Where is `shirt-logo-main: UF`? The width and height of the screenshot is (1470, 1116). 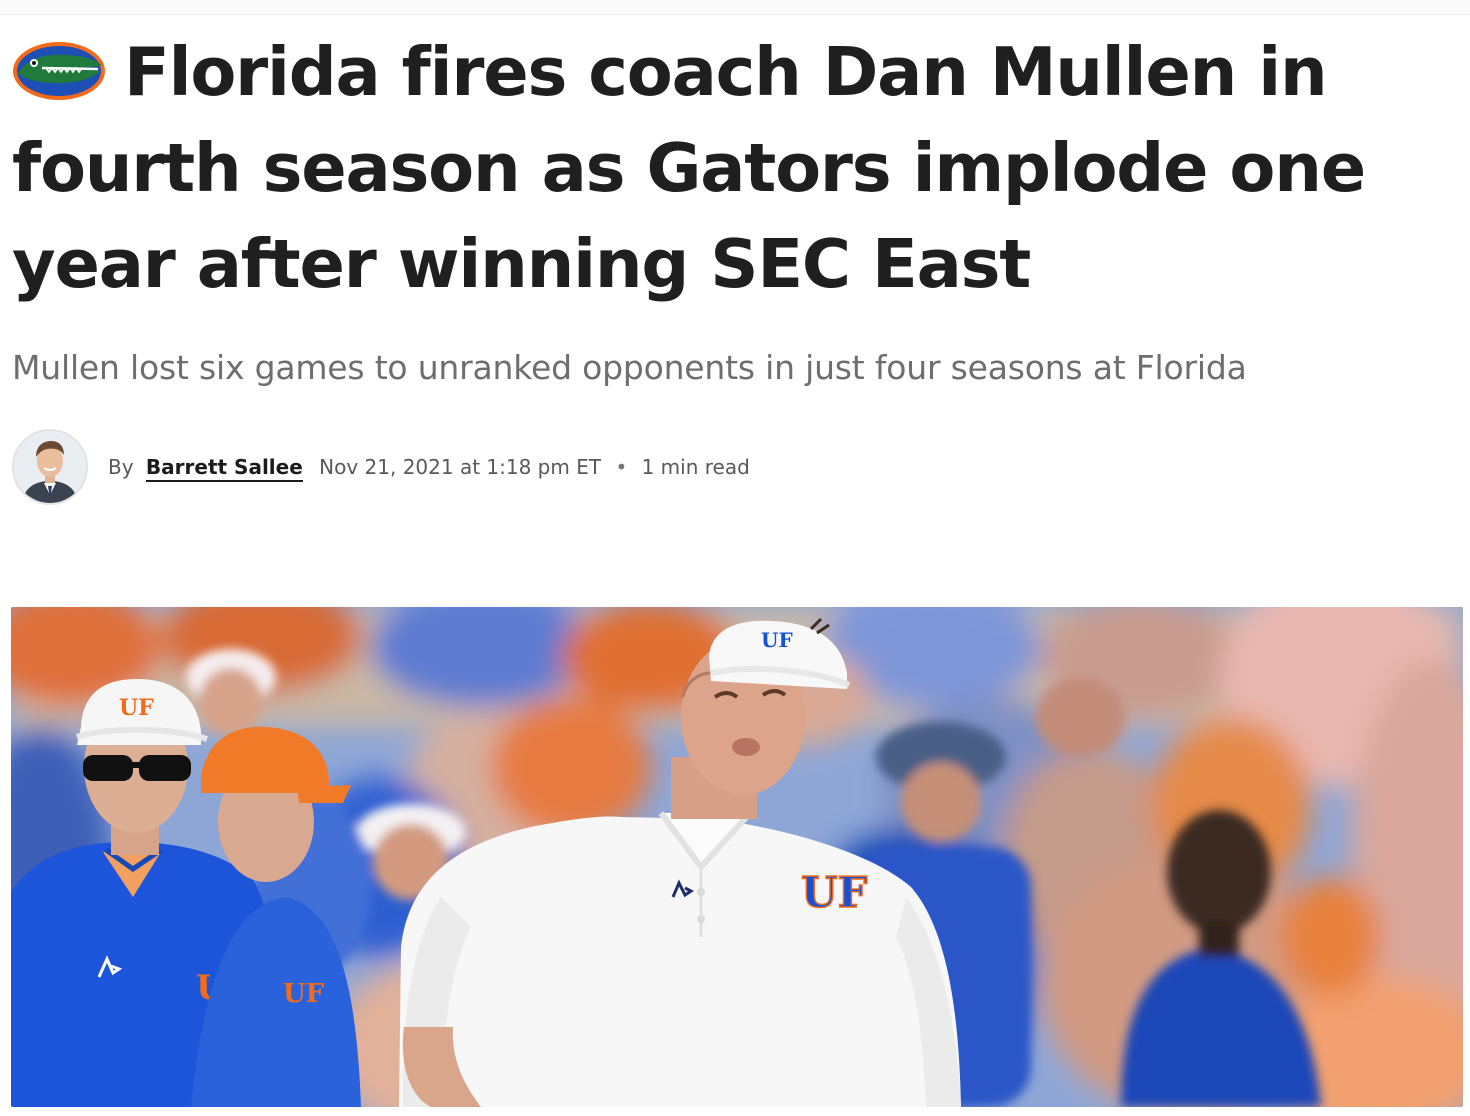
shirt-logo-main: UF is located at coordinates (834, 892).